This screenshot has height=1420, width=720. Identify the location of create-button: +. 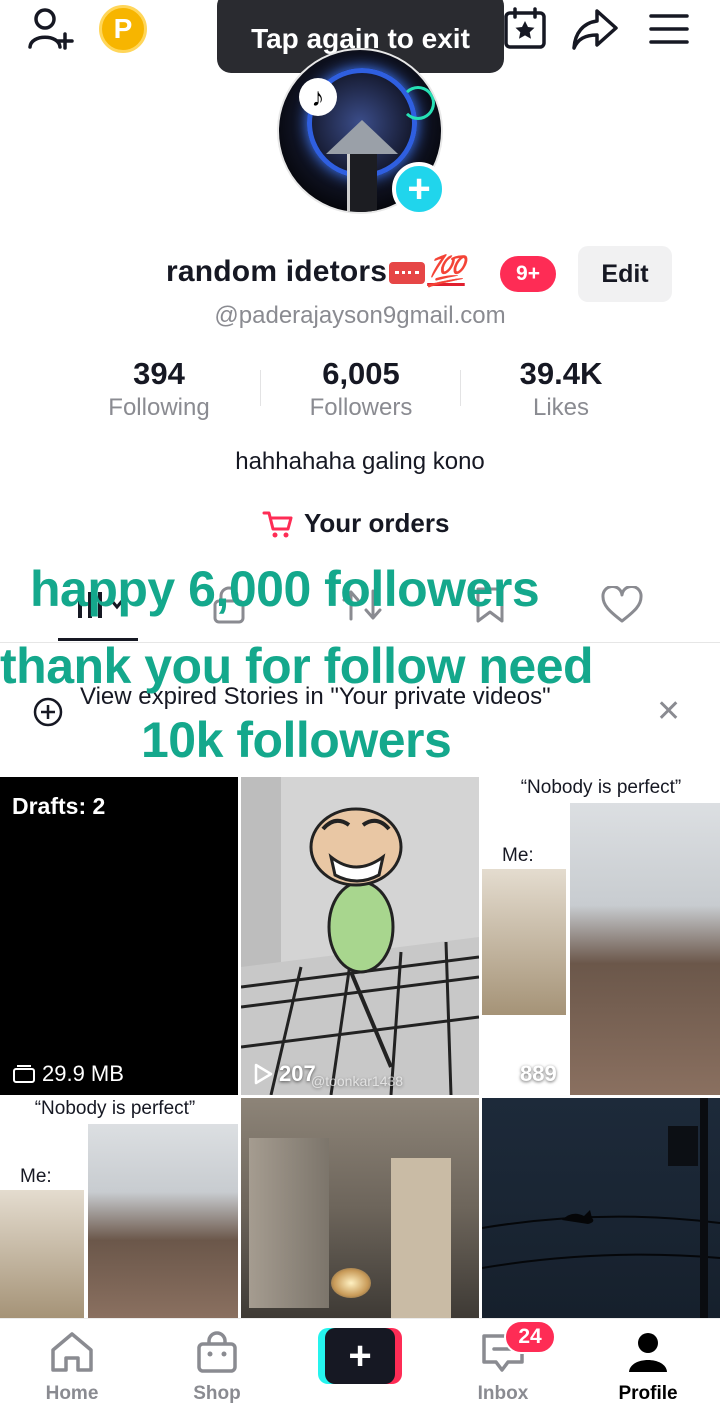
(360, 1356).